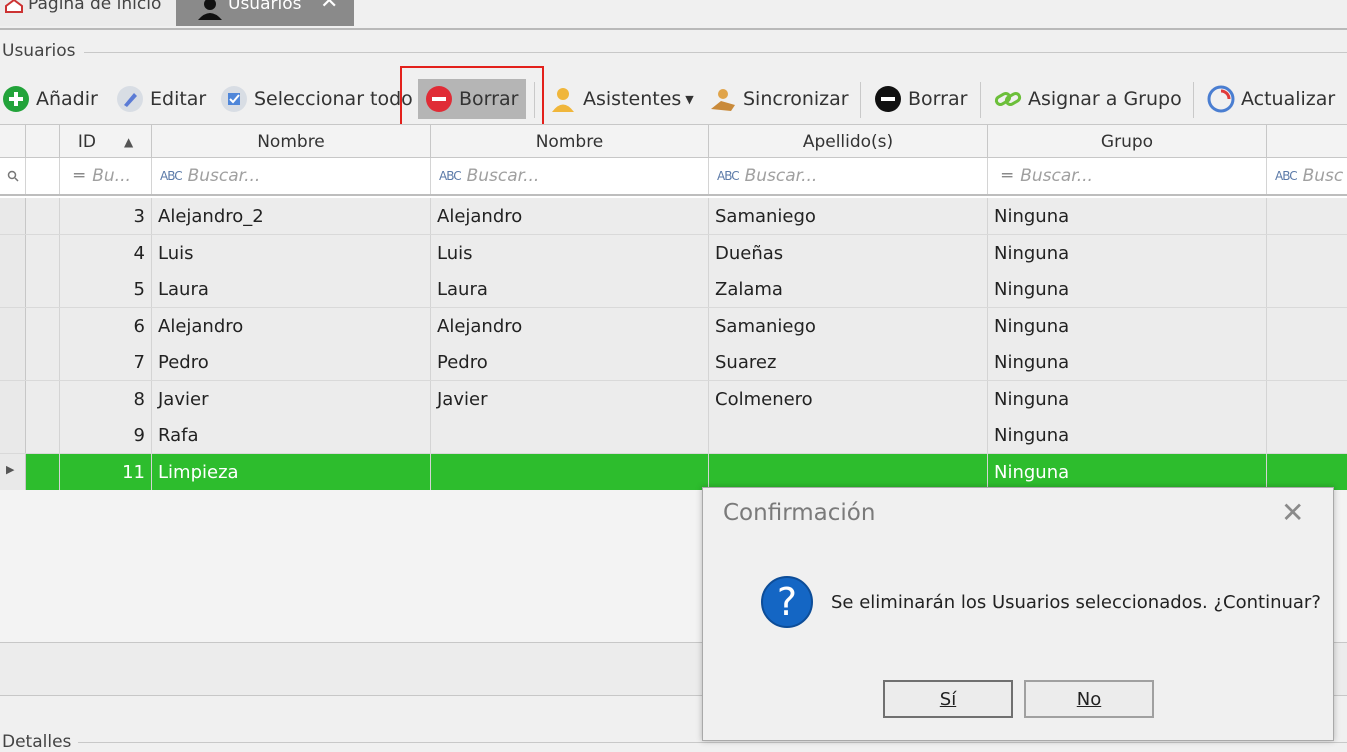 The height and width of the screenshot is (752, 1347). Describe the element at coordinates (13, 472) in the screenshot. I see `row-indicator: ▶` at that location.